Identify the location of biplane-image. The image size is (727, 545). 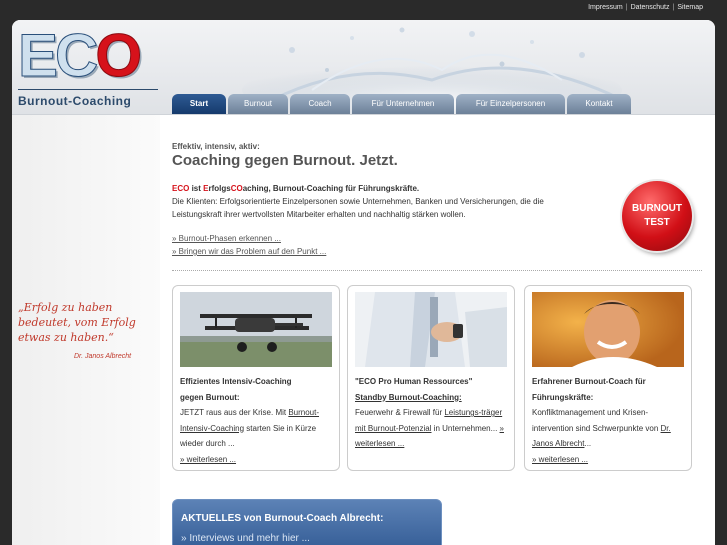
(256, 329).